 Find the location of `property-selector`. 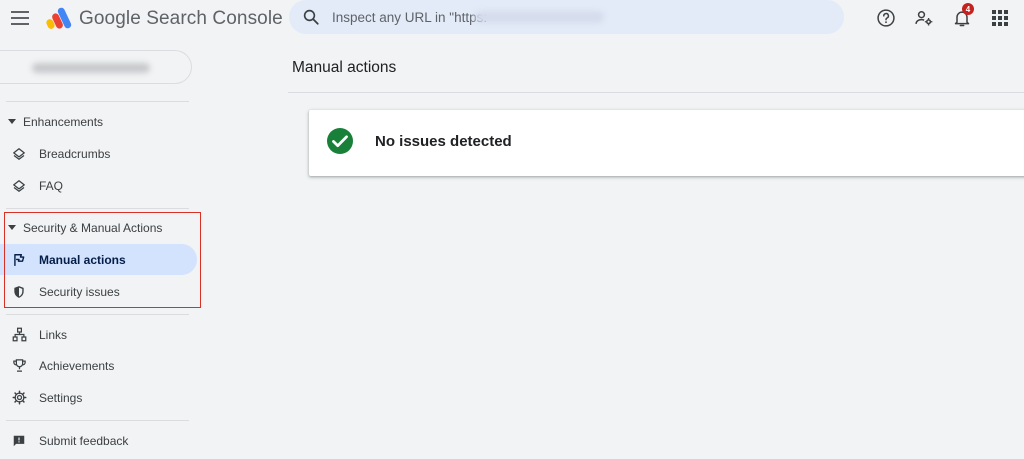

property-selector is located at coordinates (96, 67).